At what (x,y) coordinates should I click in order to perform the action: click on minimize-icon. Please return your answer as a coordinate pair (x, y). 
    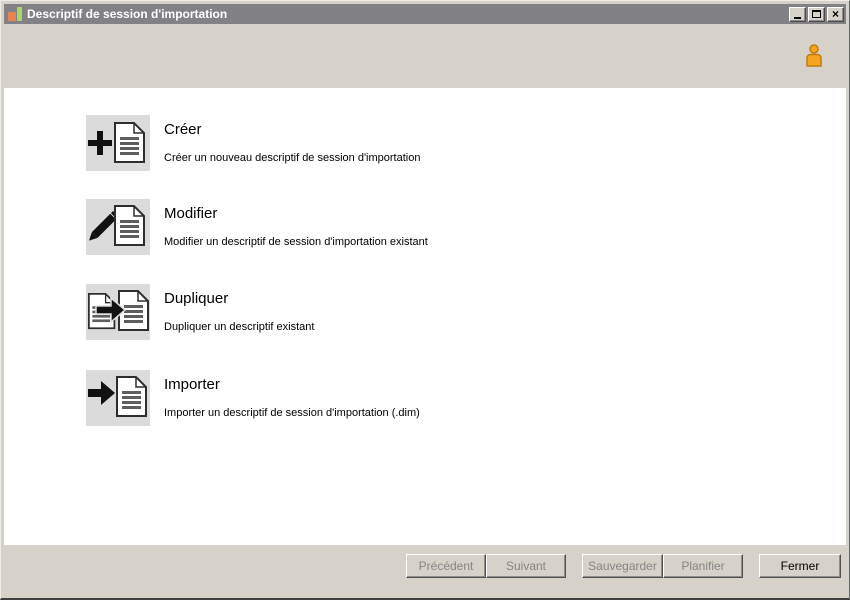
    Looking at the image, I should click on (797, 18).